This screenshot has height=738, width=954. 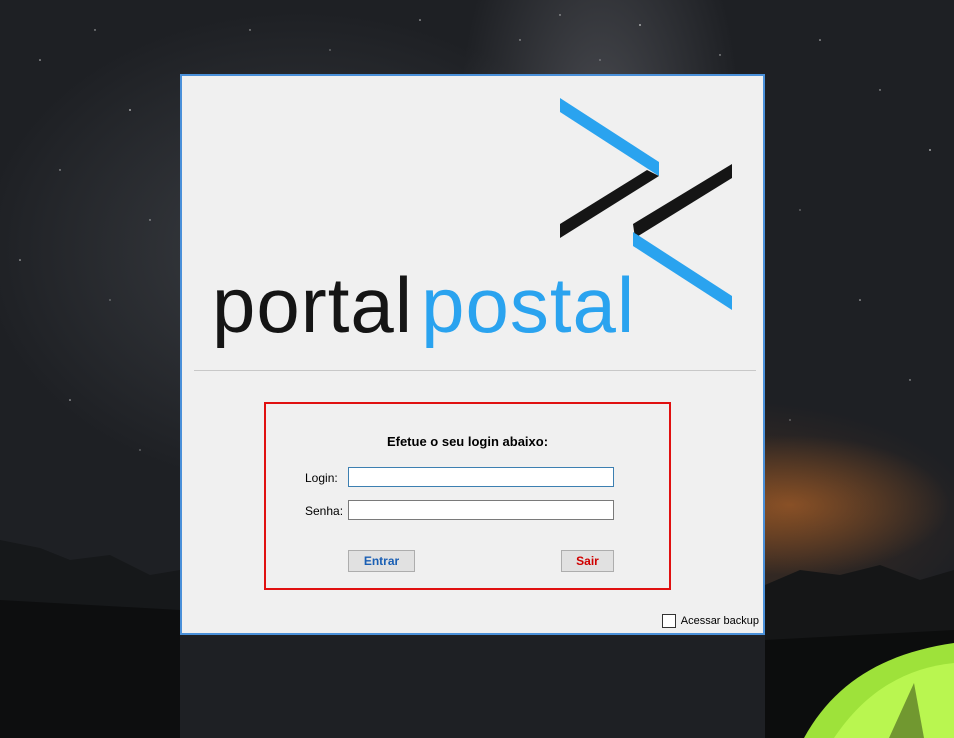 What do you see at coordinates (481, 510) in the screenshot?
I see `password-input` at bounding box center [481, 510].